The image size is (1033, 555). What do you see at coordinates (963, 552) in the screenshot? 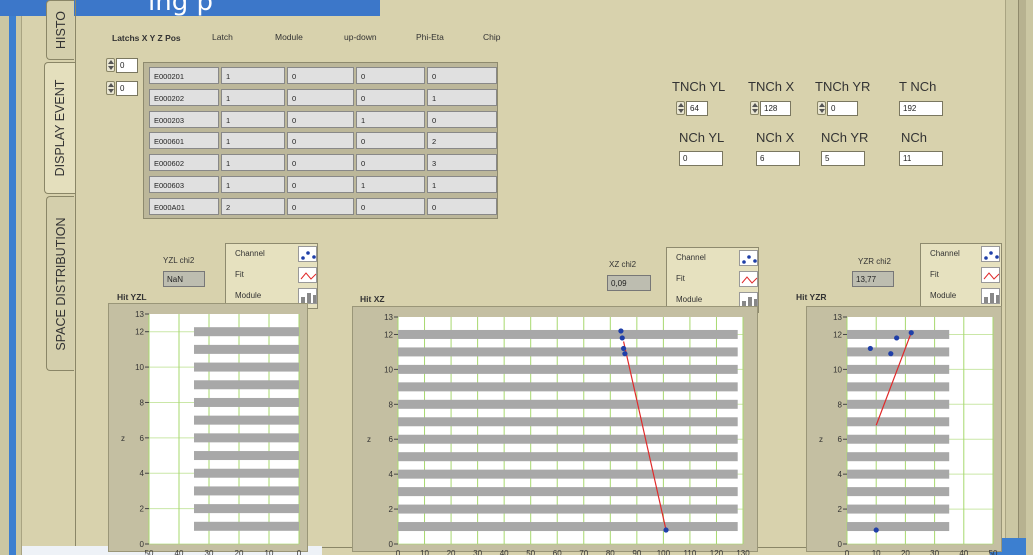
I see `x-tick-label: 40` at bounding box center [963, 552].